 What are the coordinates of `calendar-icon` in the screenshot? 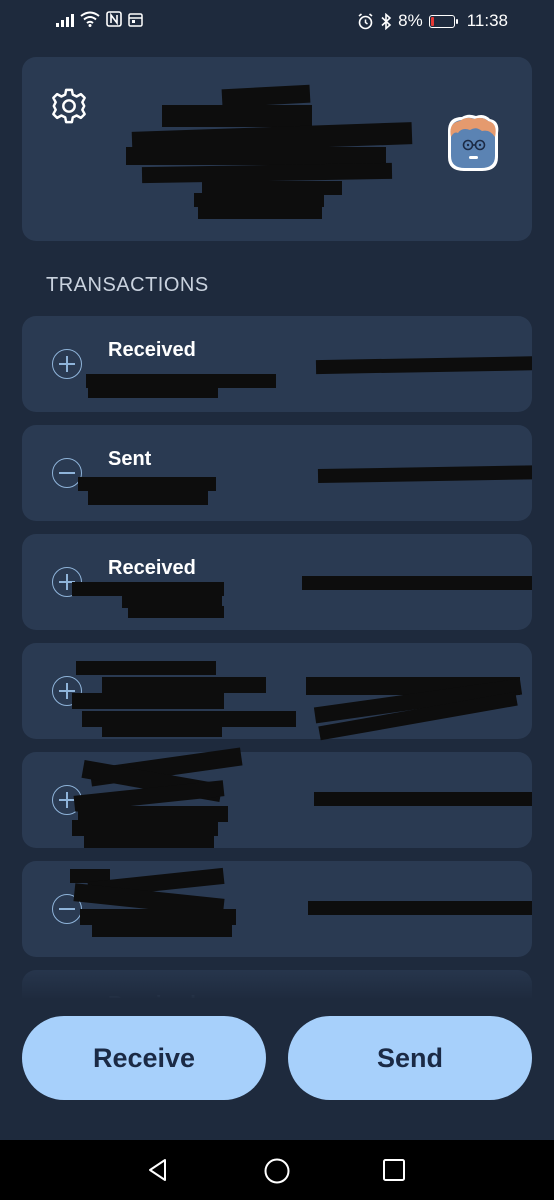 It's located at (135, 19).